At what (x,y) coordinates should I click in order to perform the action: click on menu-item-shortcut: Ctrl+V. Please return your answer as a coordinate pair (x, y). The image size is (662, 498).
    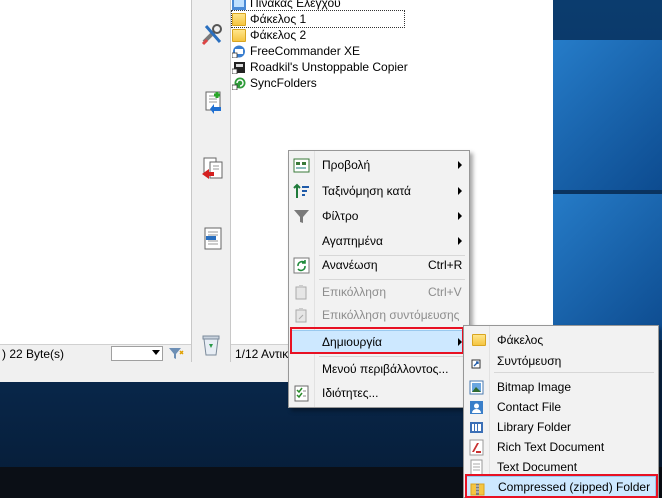
    Looking at the image, I should click on (445, 292).